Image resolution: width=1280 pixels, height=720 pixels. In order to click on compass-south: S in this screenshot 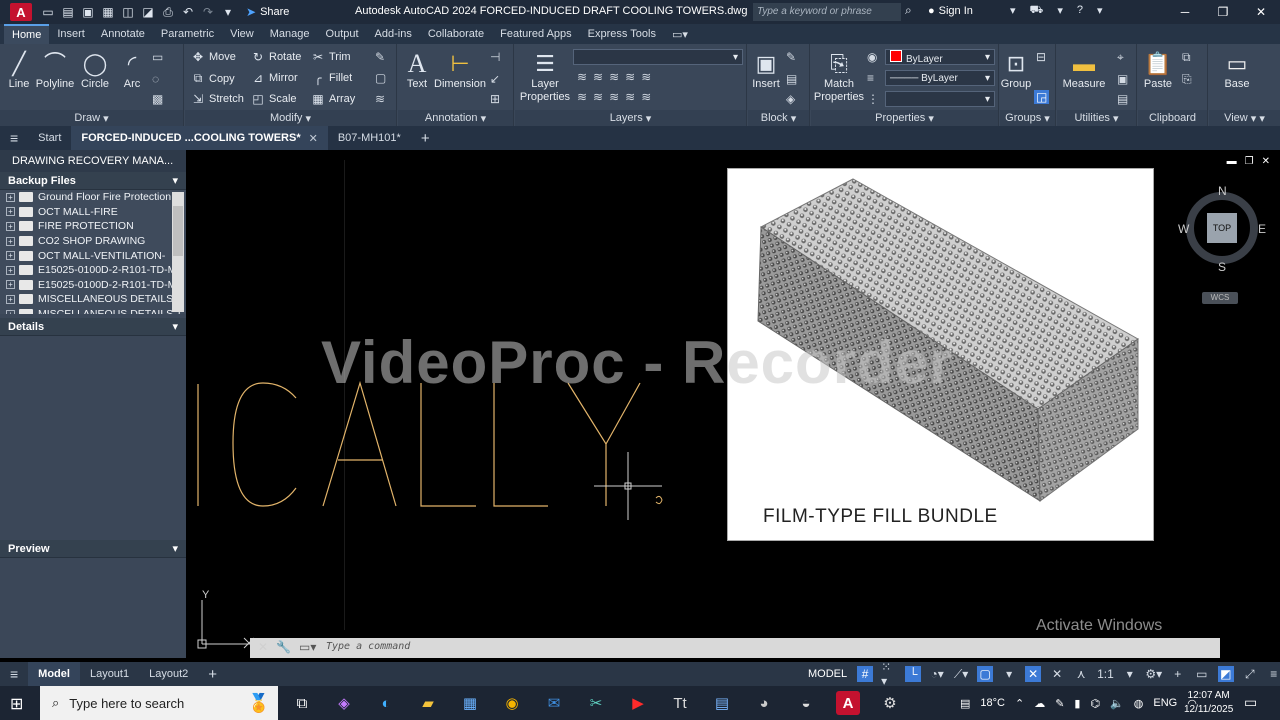, I will do `click(1222, 267)`.